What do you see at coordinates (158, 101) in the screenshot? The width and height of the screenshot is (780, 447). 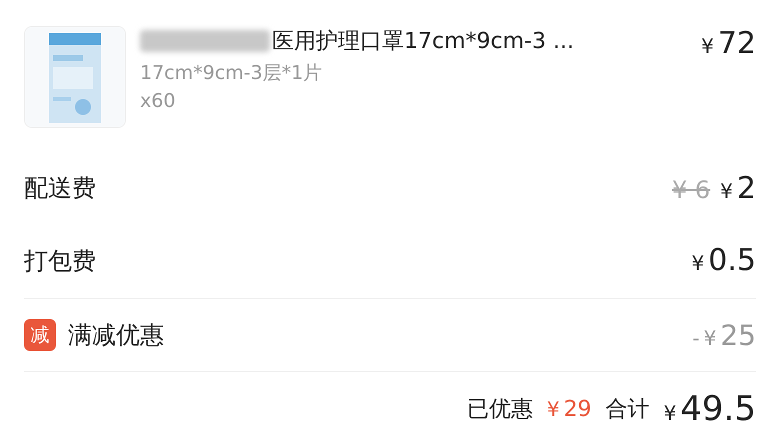 I see `product-quantity: x60` at bounding box center [158, 101].